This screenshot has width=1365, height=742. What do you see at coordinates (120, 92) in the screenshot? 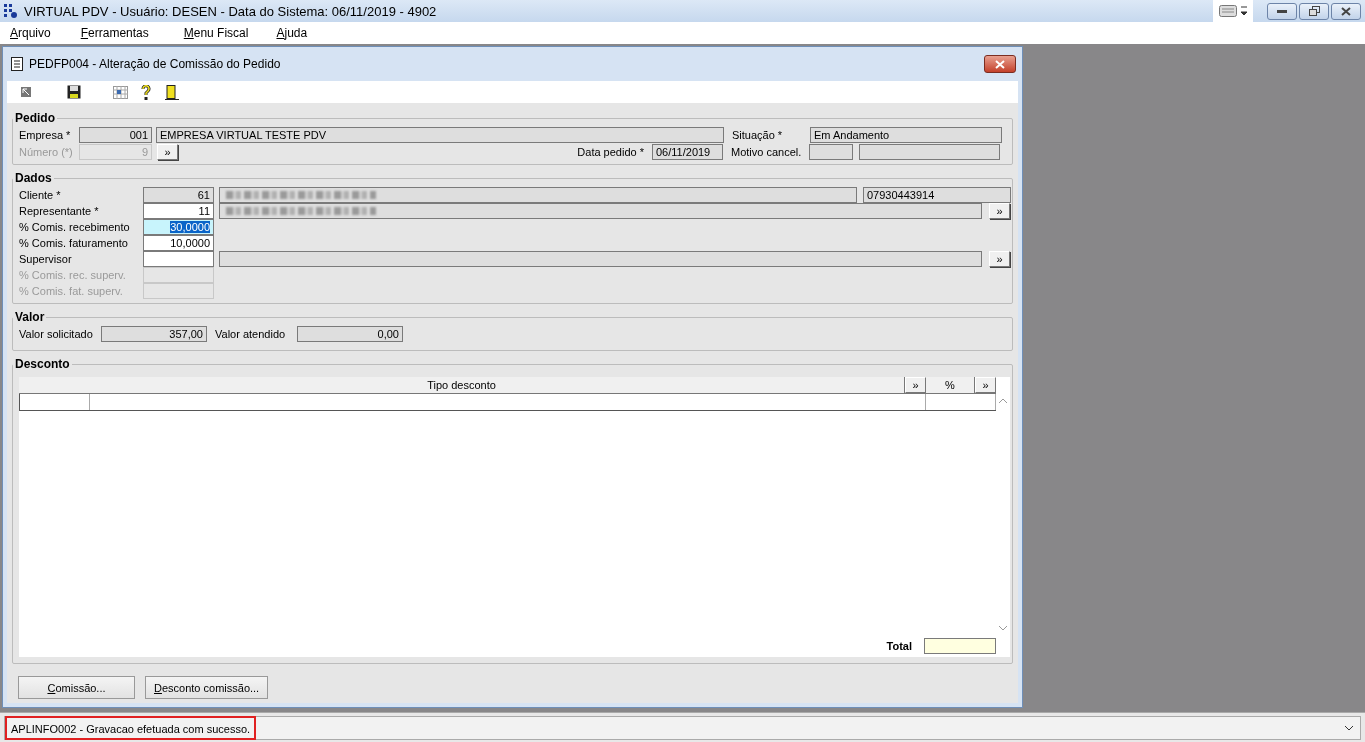
I see `grid-icon` at bounding box center [120, 92].